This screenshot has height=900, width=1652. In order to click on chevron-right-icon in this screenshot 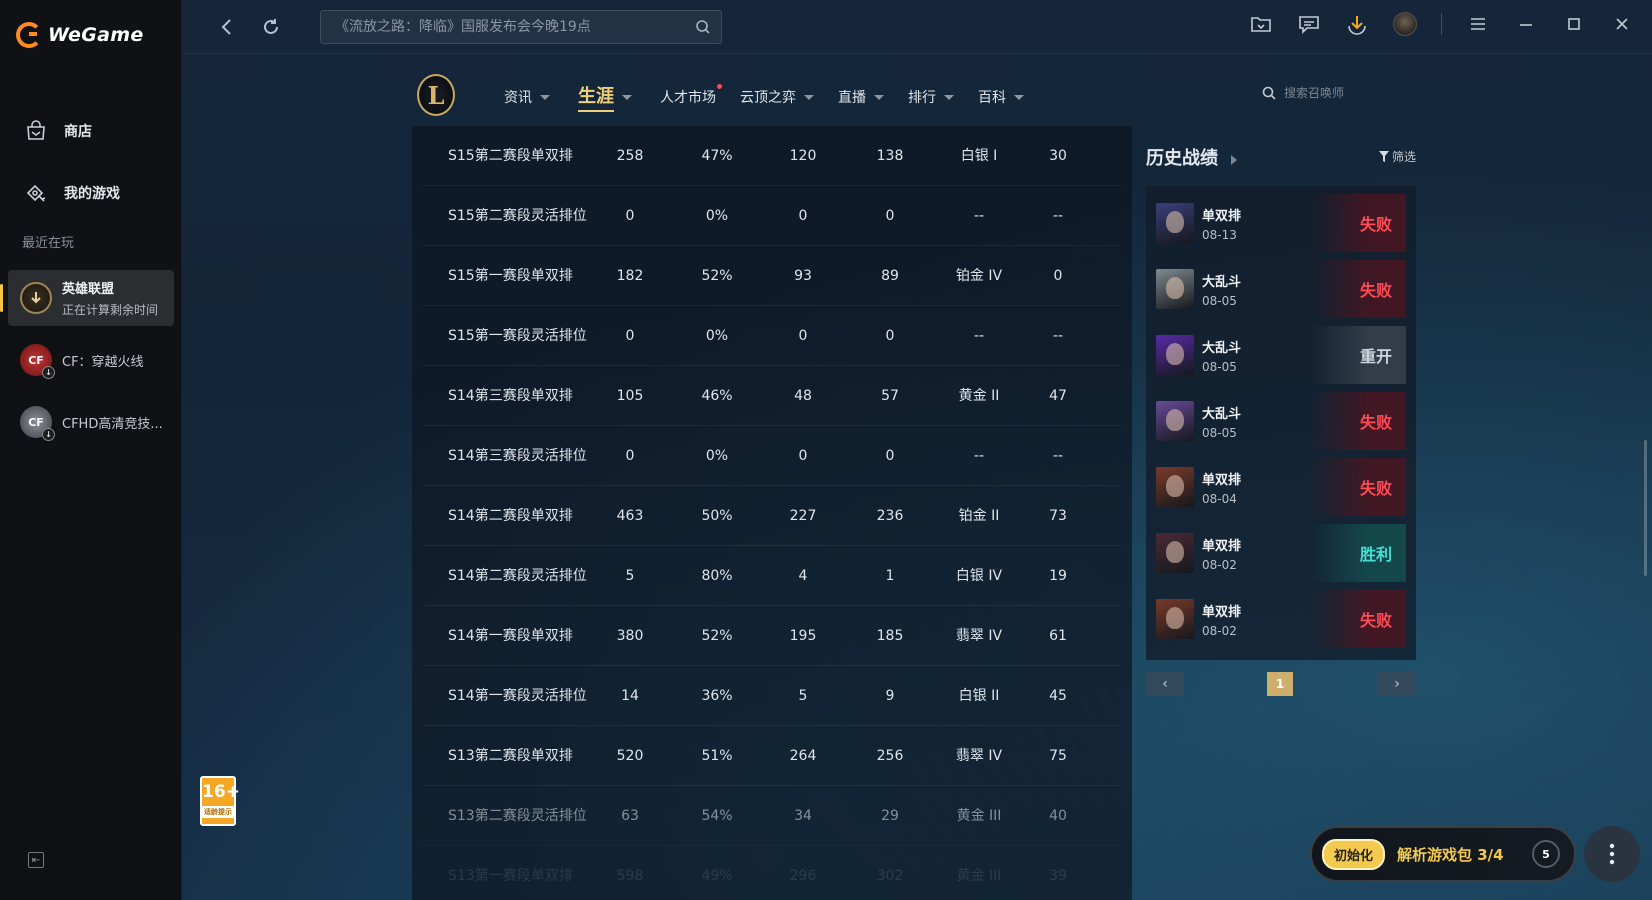, I will do `click(1234, 159)`.